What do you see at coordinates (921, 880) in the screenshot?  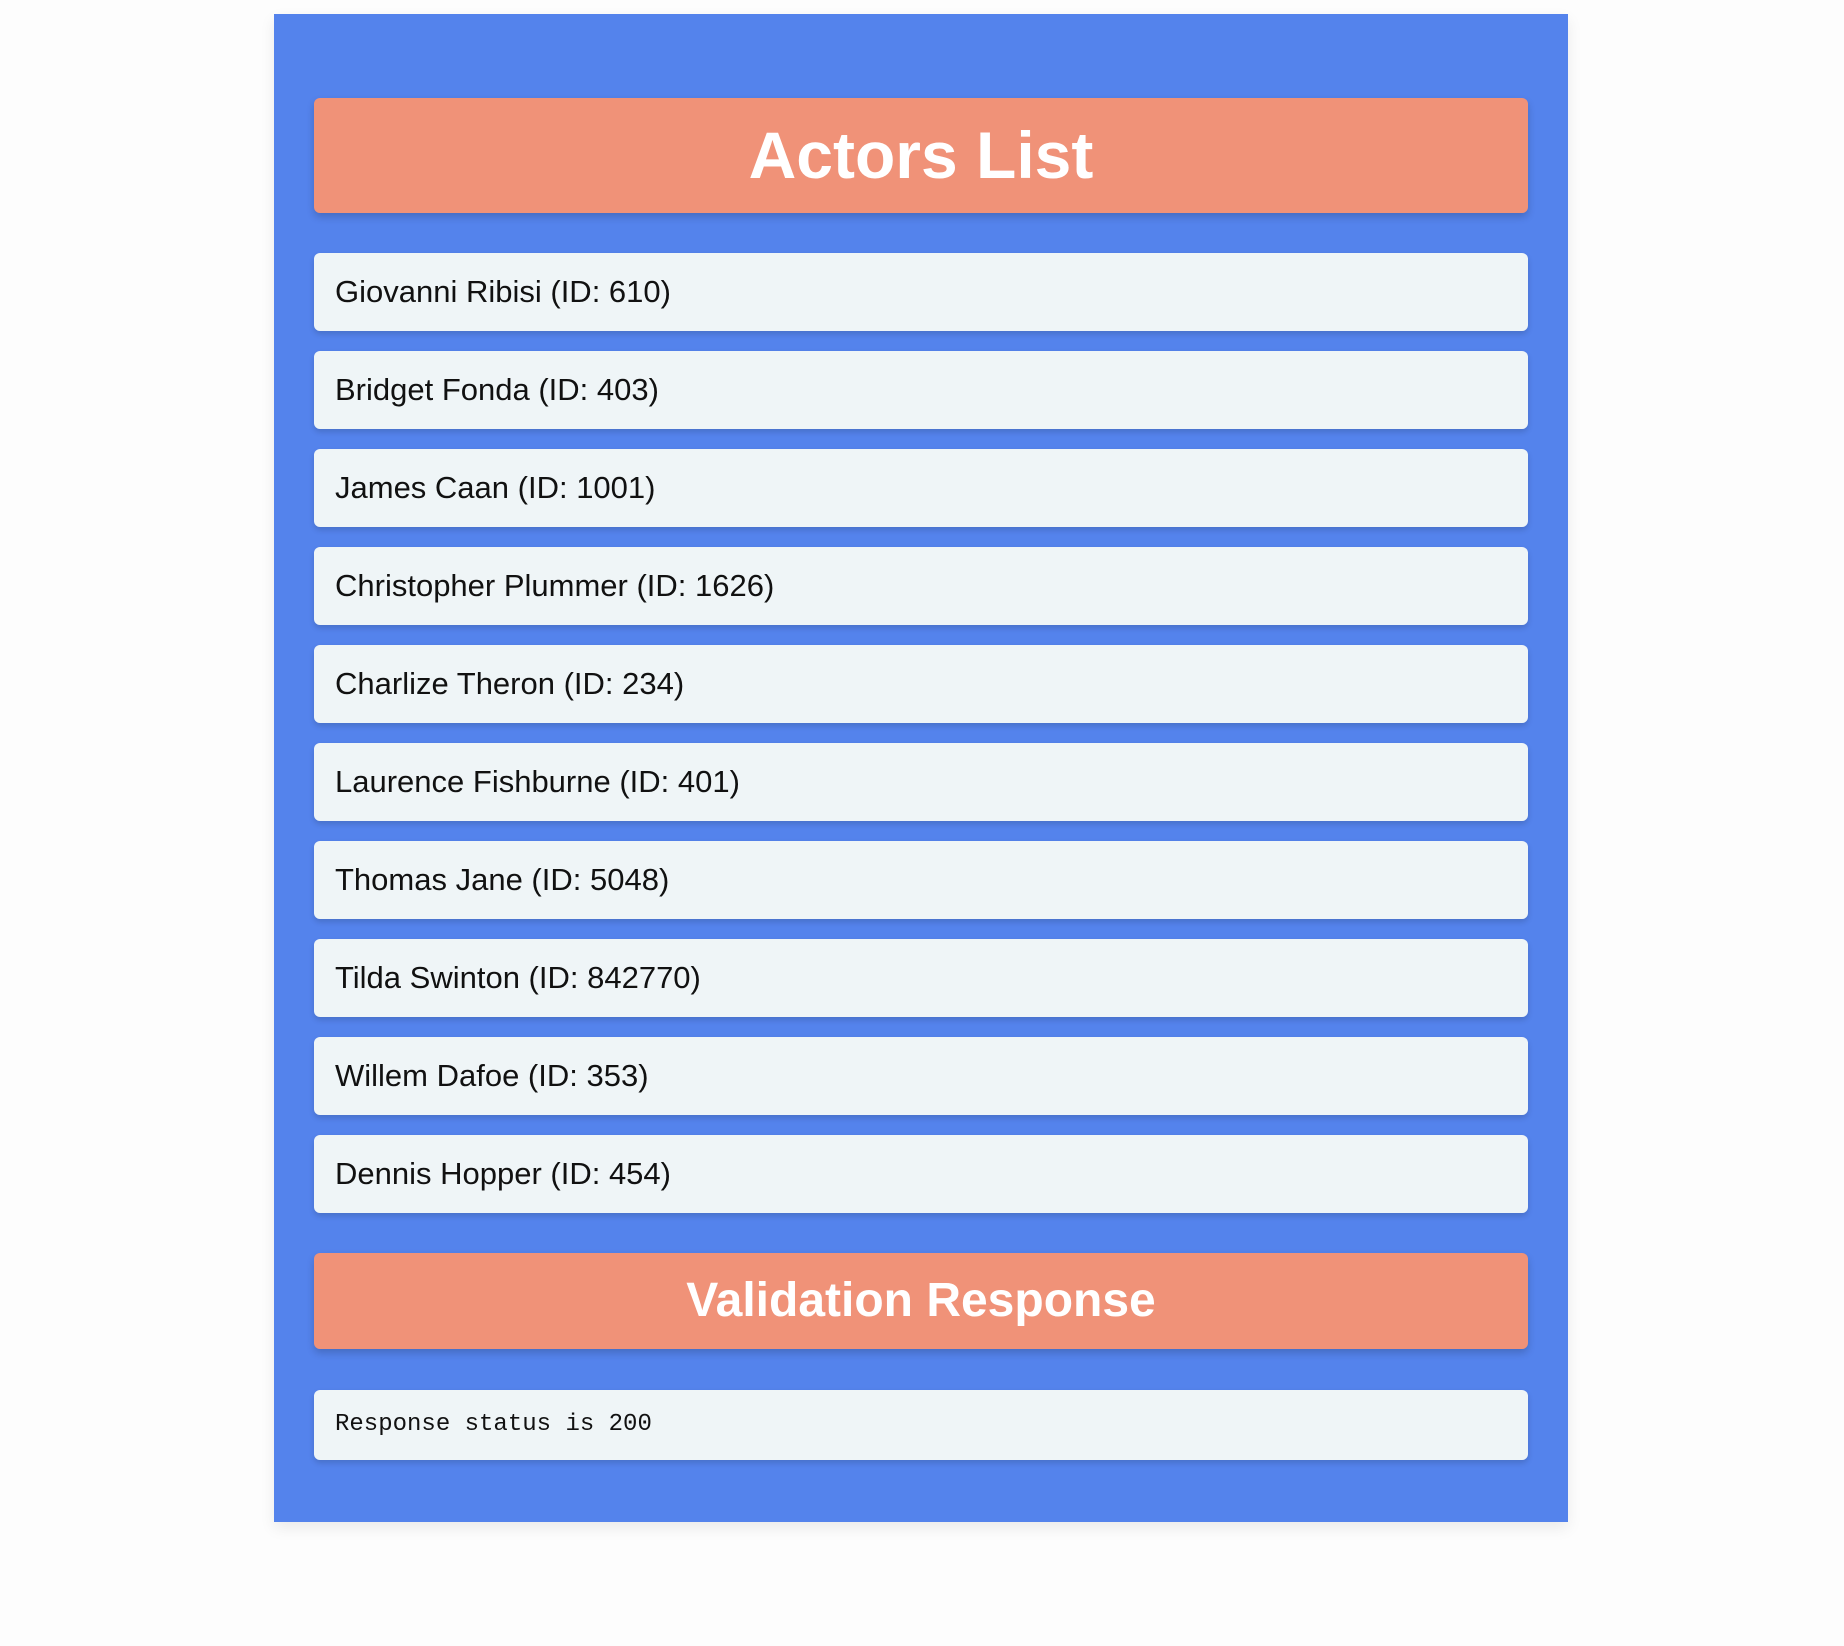 I see `list-item: Thomas Jane (ID: 5048)` at bounding box center [921, 880].